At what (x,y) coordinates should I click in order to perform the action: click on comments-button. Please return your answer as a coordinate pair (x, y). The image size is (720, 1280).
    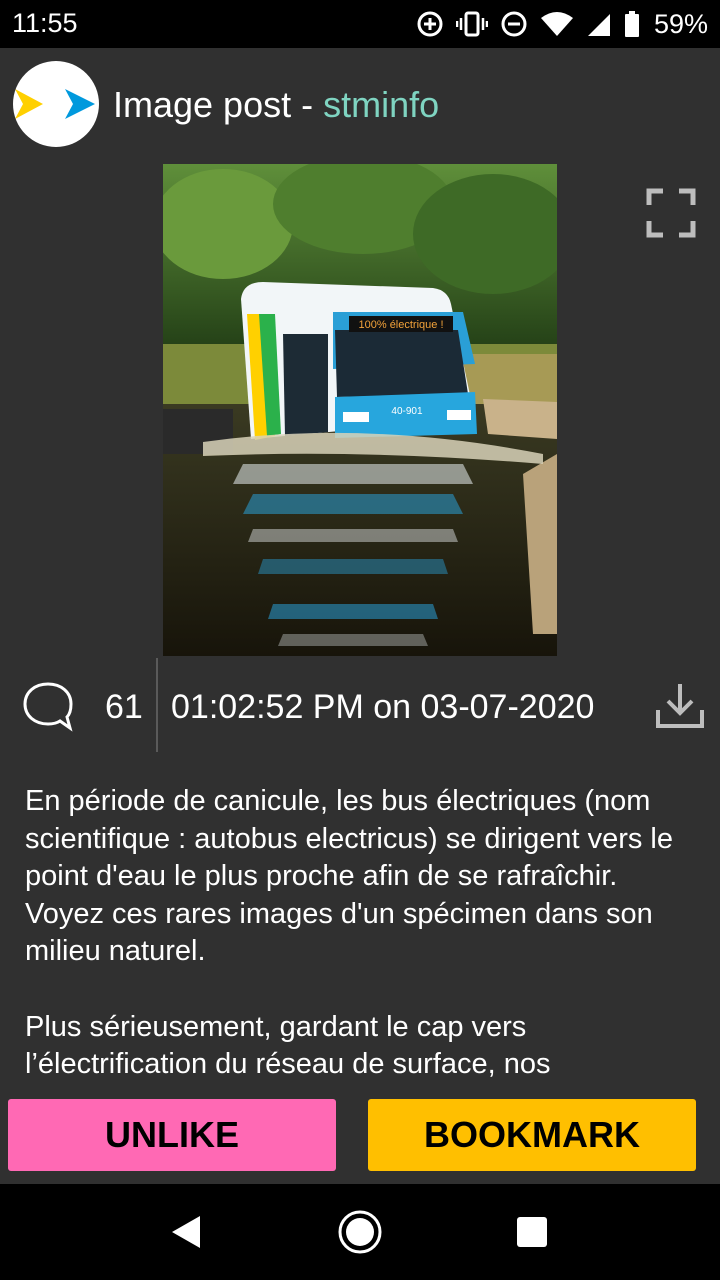
    Looking at the image, I should click on (48, 706).